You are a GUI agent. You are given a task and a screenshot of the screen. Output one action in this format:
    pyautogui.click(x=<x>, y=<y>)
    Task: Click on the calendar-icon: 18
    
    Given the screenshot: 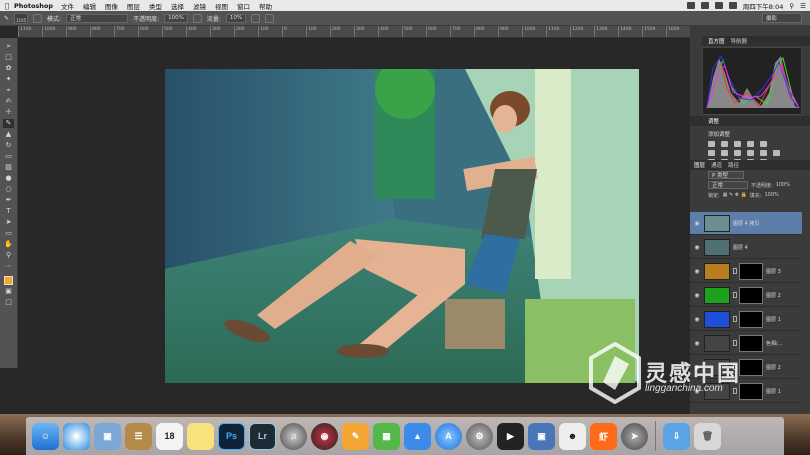 What is the action you would take?
    pyautogui.click(x=169, y=436)
    